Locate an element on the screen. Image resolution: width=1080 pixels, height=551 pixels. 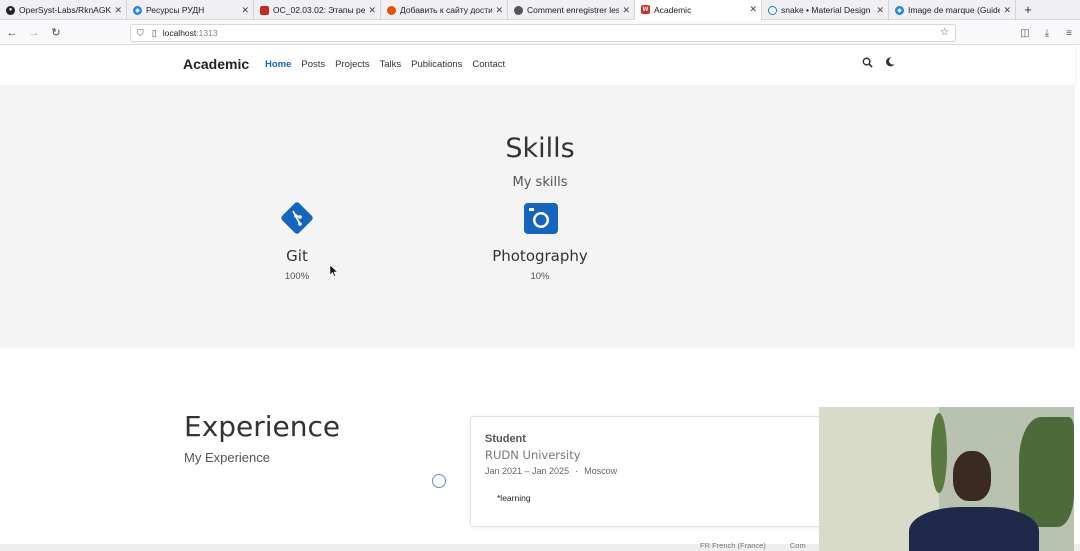
browser-tab: ◆ Image de marque (Guide ✕ is located at coordinates (952, 10).